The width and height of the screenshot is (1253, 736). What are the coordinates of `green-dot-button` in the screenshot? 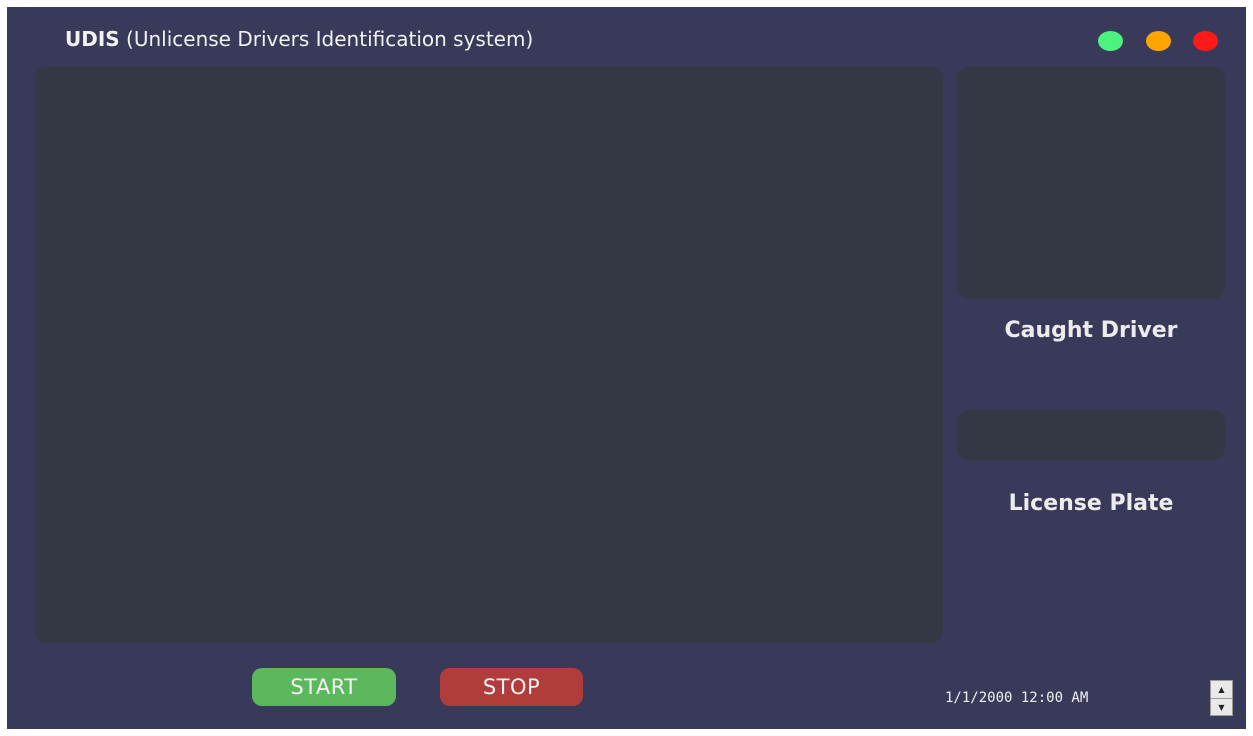 It's located at (1110, 41).